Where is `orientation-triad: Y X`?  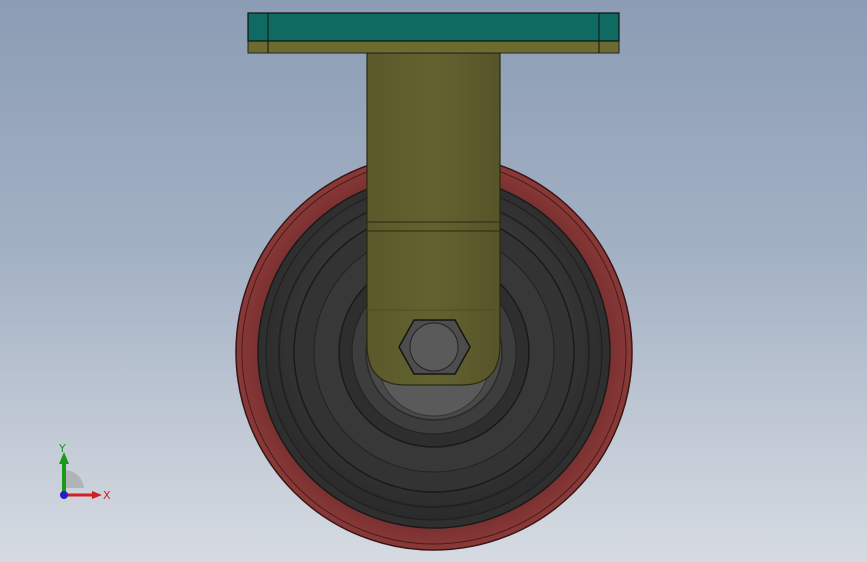 orientation-triad: Y X is located at coordinates (83, 475).